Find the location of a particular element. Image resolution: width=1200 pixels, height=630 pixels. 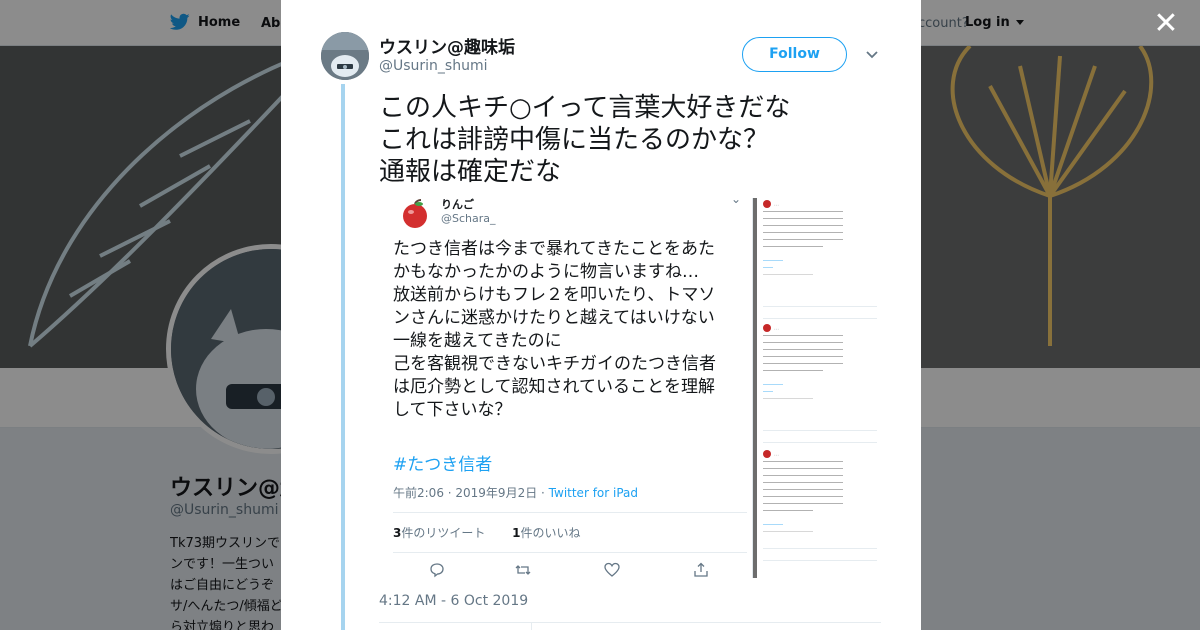

quoted-body-line: 一線を越えてきたのに is located at coordinates (477, 341).